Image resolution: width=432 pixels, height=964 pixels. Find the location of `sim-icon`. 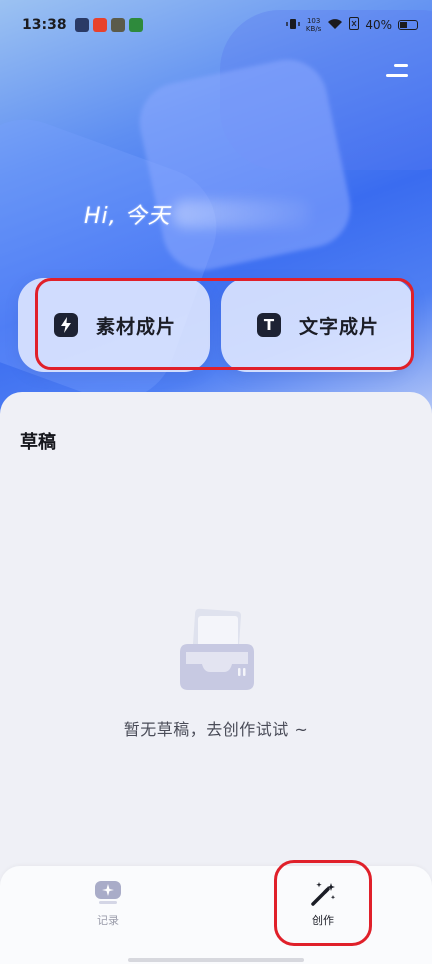

sim-icon is located at coordinates (354, 25).